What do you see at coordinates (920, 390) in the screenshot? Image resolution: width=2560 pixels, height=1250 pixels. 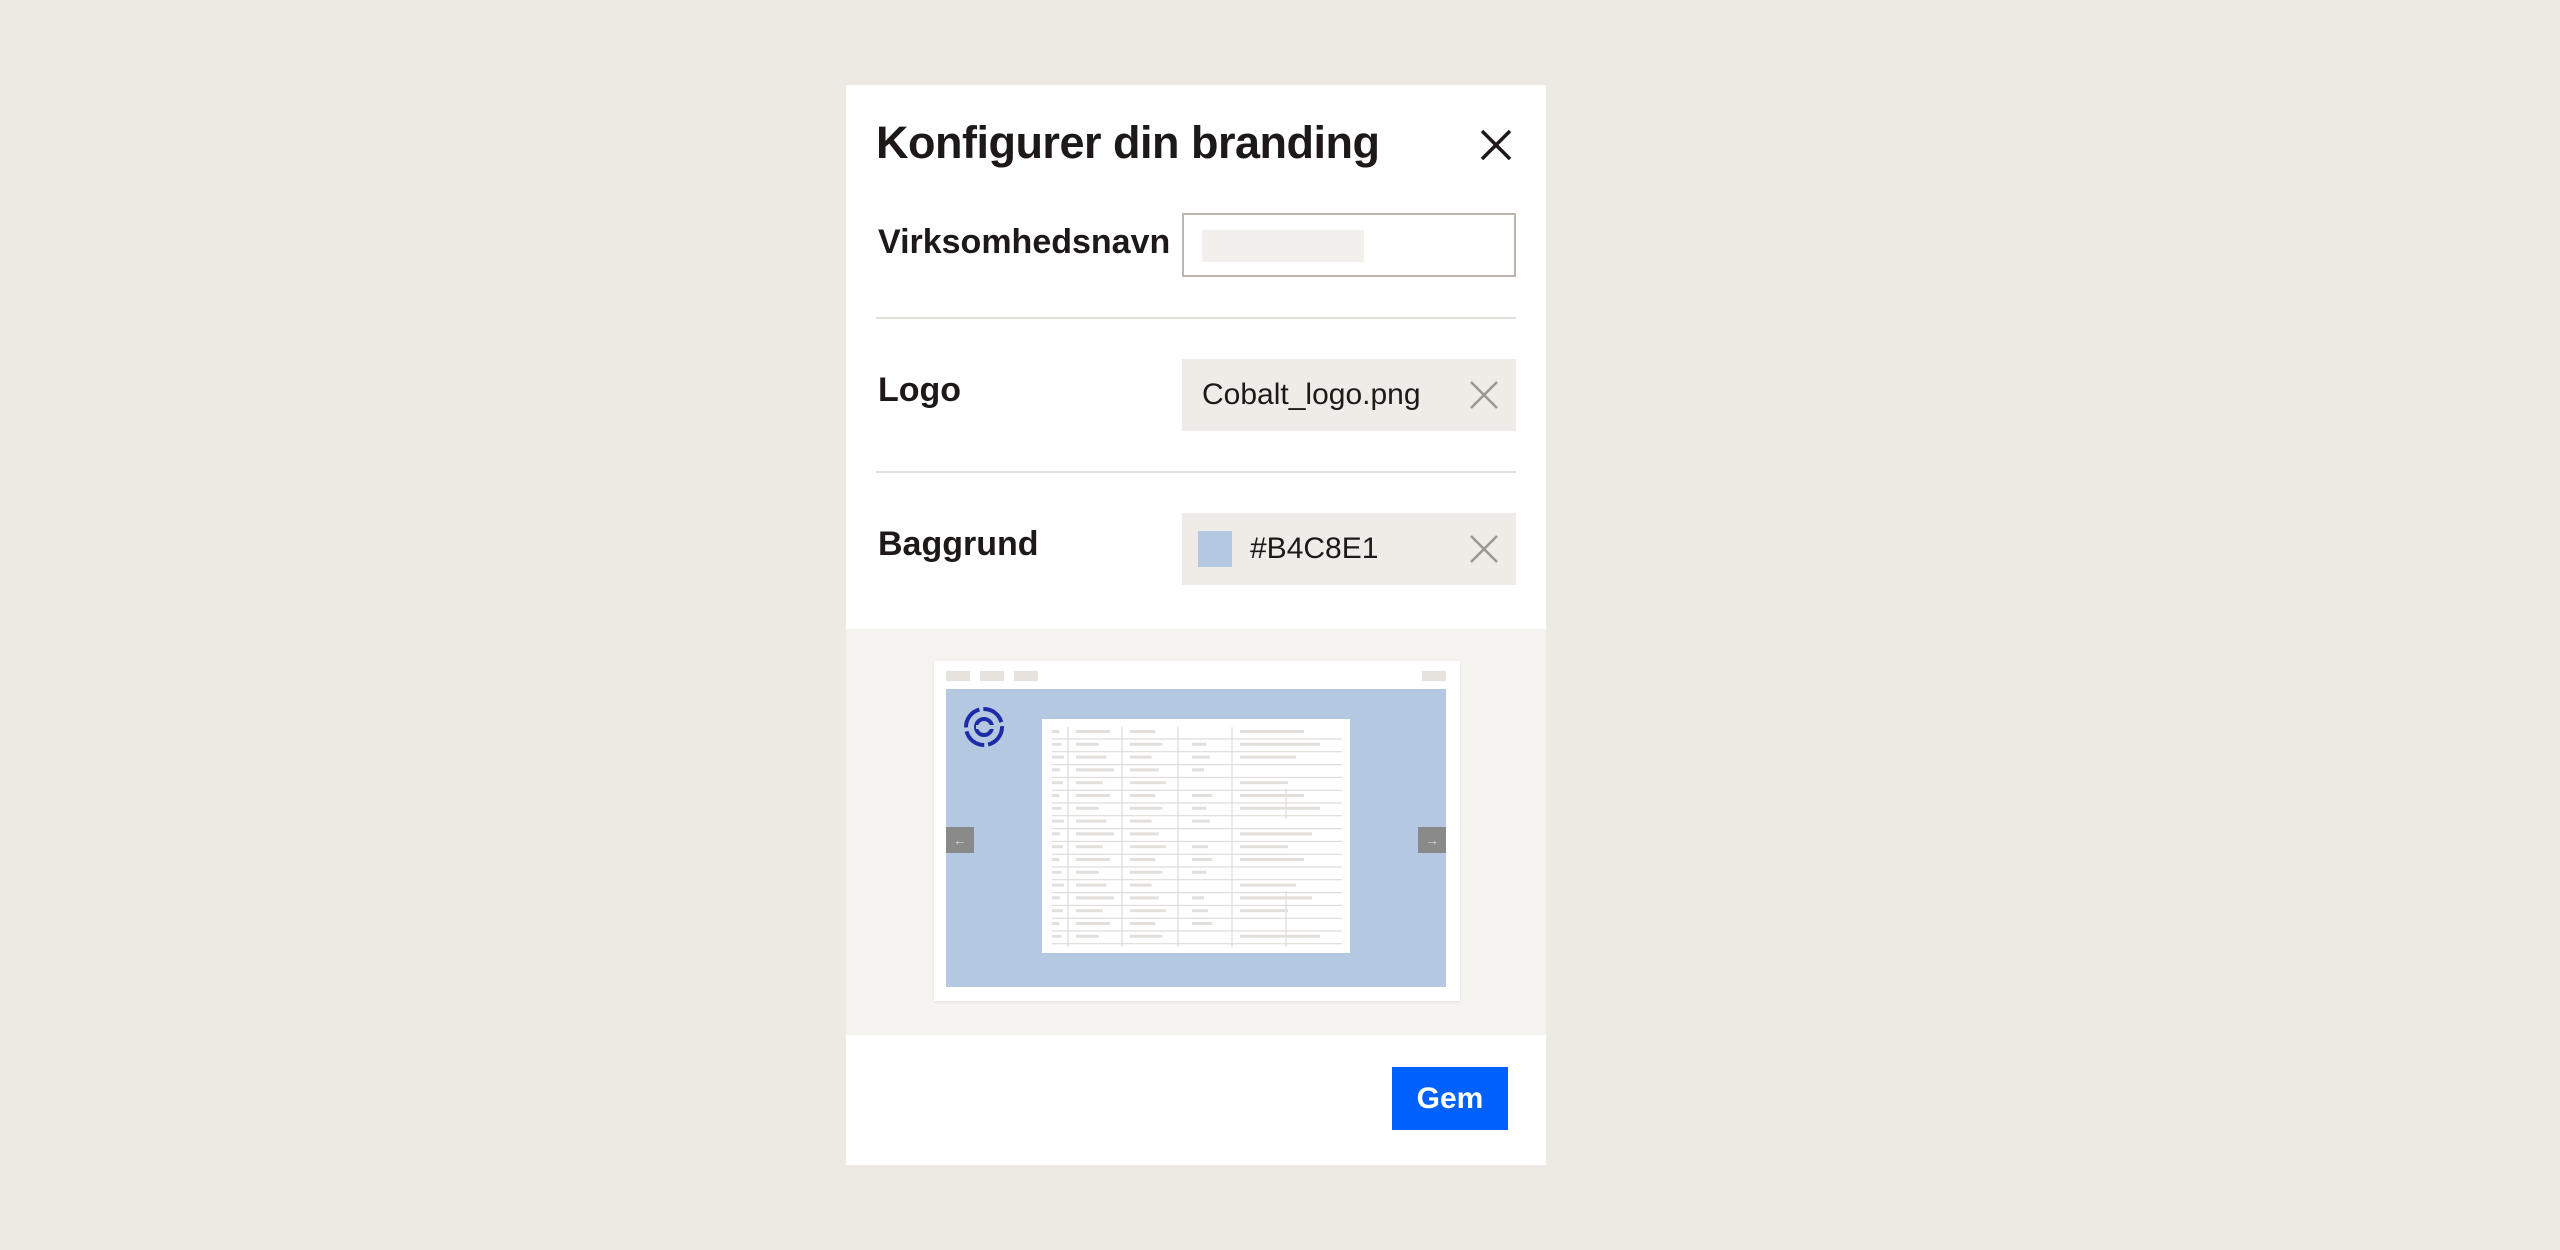 I see `logo-label: Logo` at bounding box center [920, 390].